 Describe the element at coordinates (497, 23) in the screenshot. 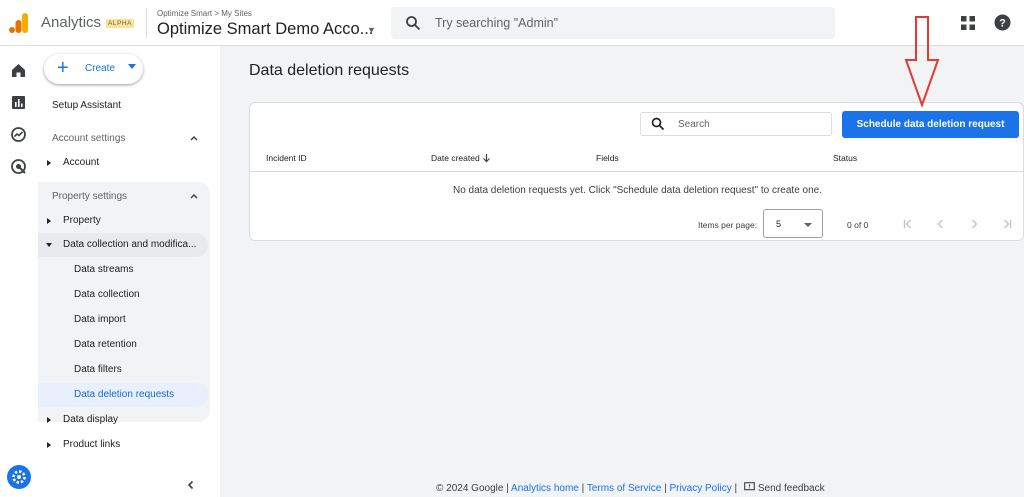

I see `search-placeholder: Try searching "Admin"` at that location.